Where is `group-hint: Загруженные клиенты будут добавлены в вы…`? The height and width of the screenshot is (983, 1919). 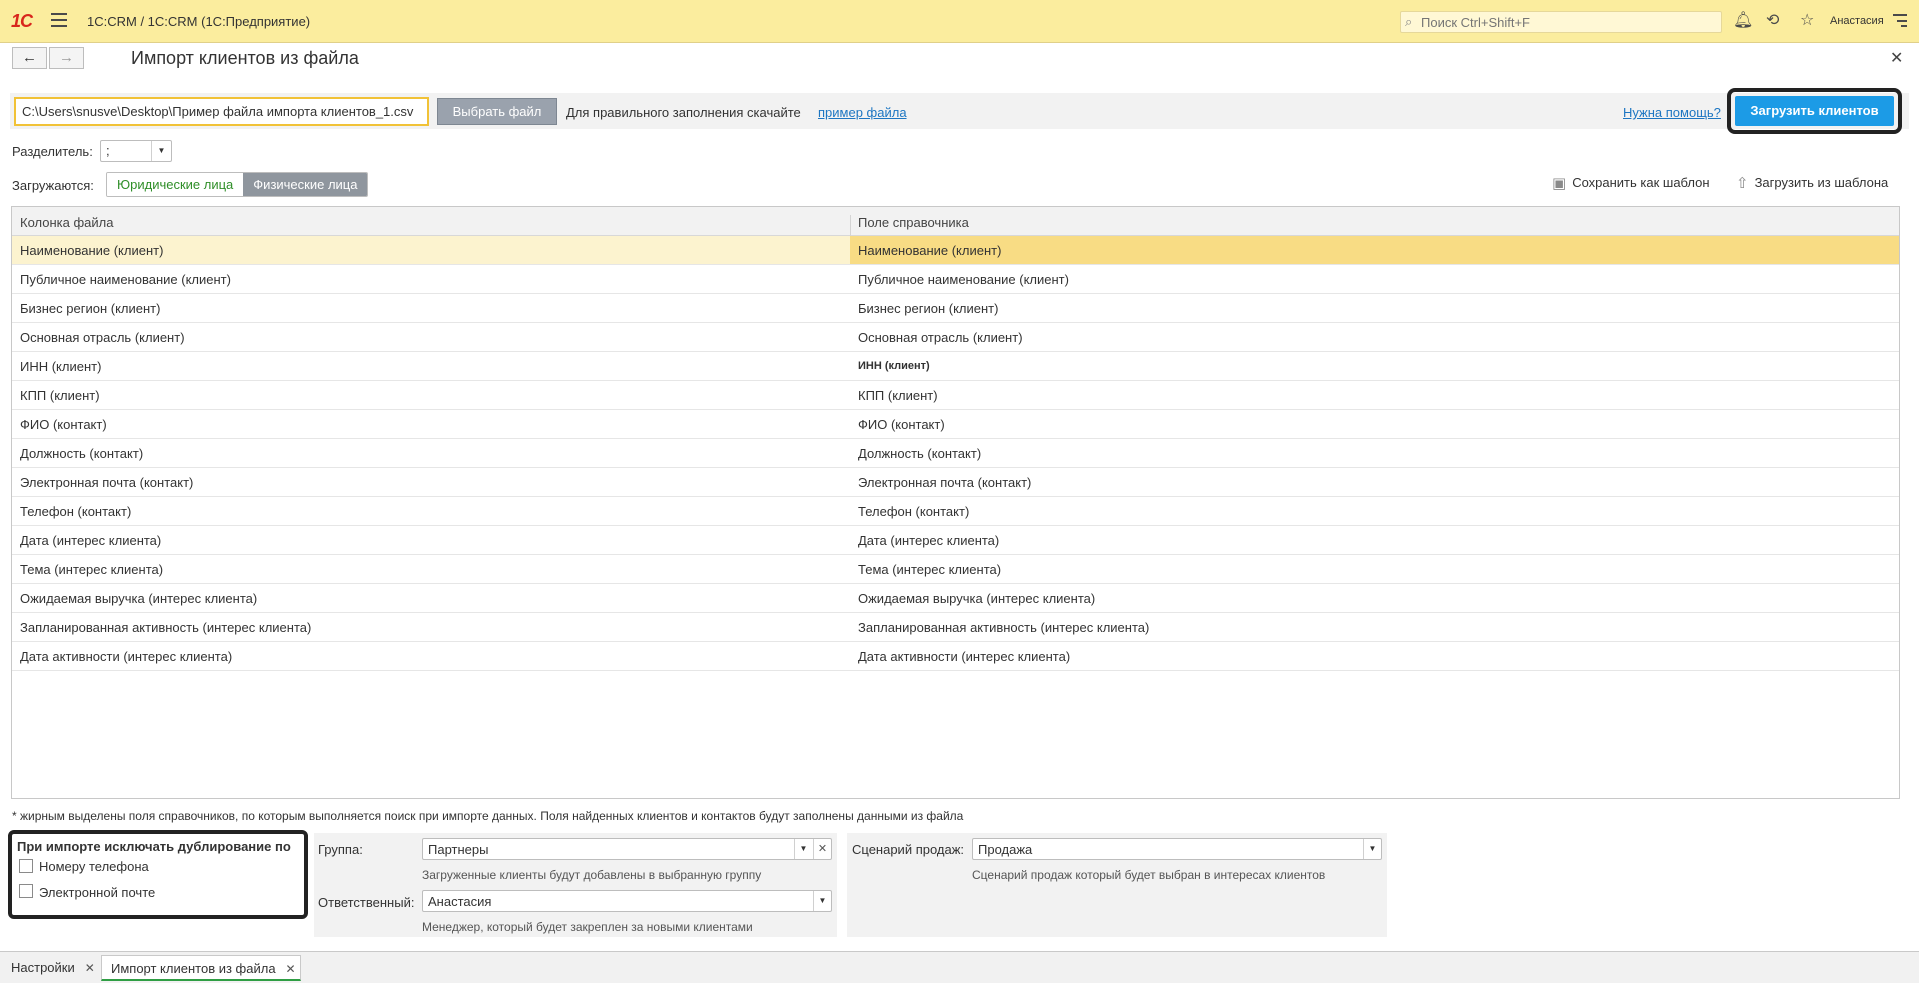
group-hint: Загруженные клиенты будут добавлены в вы… is located at coordinates (592, 875).